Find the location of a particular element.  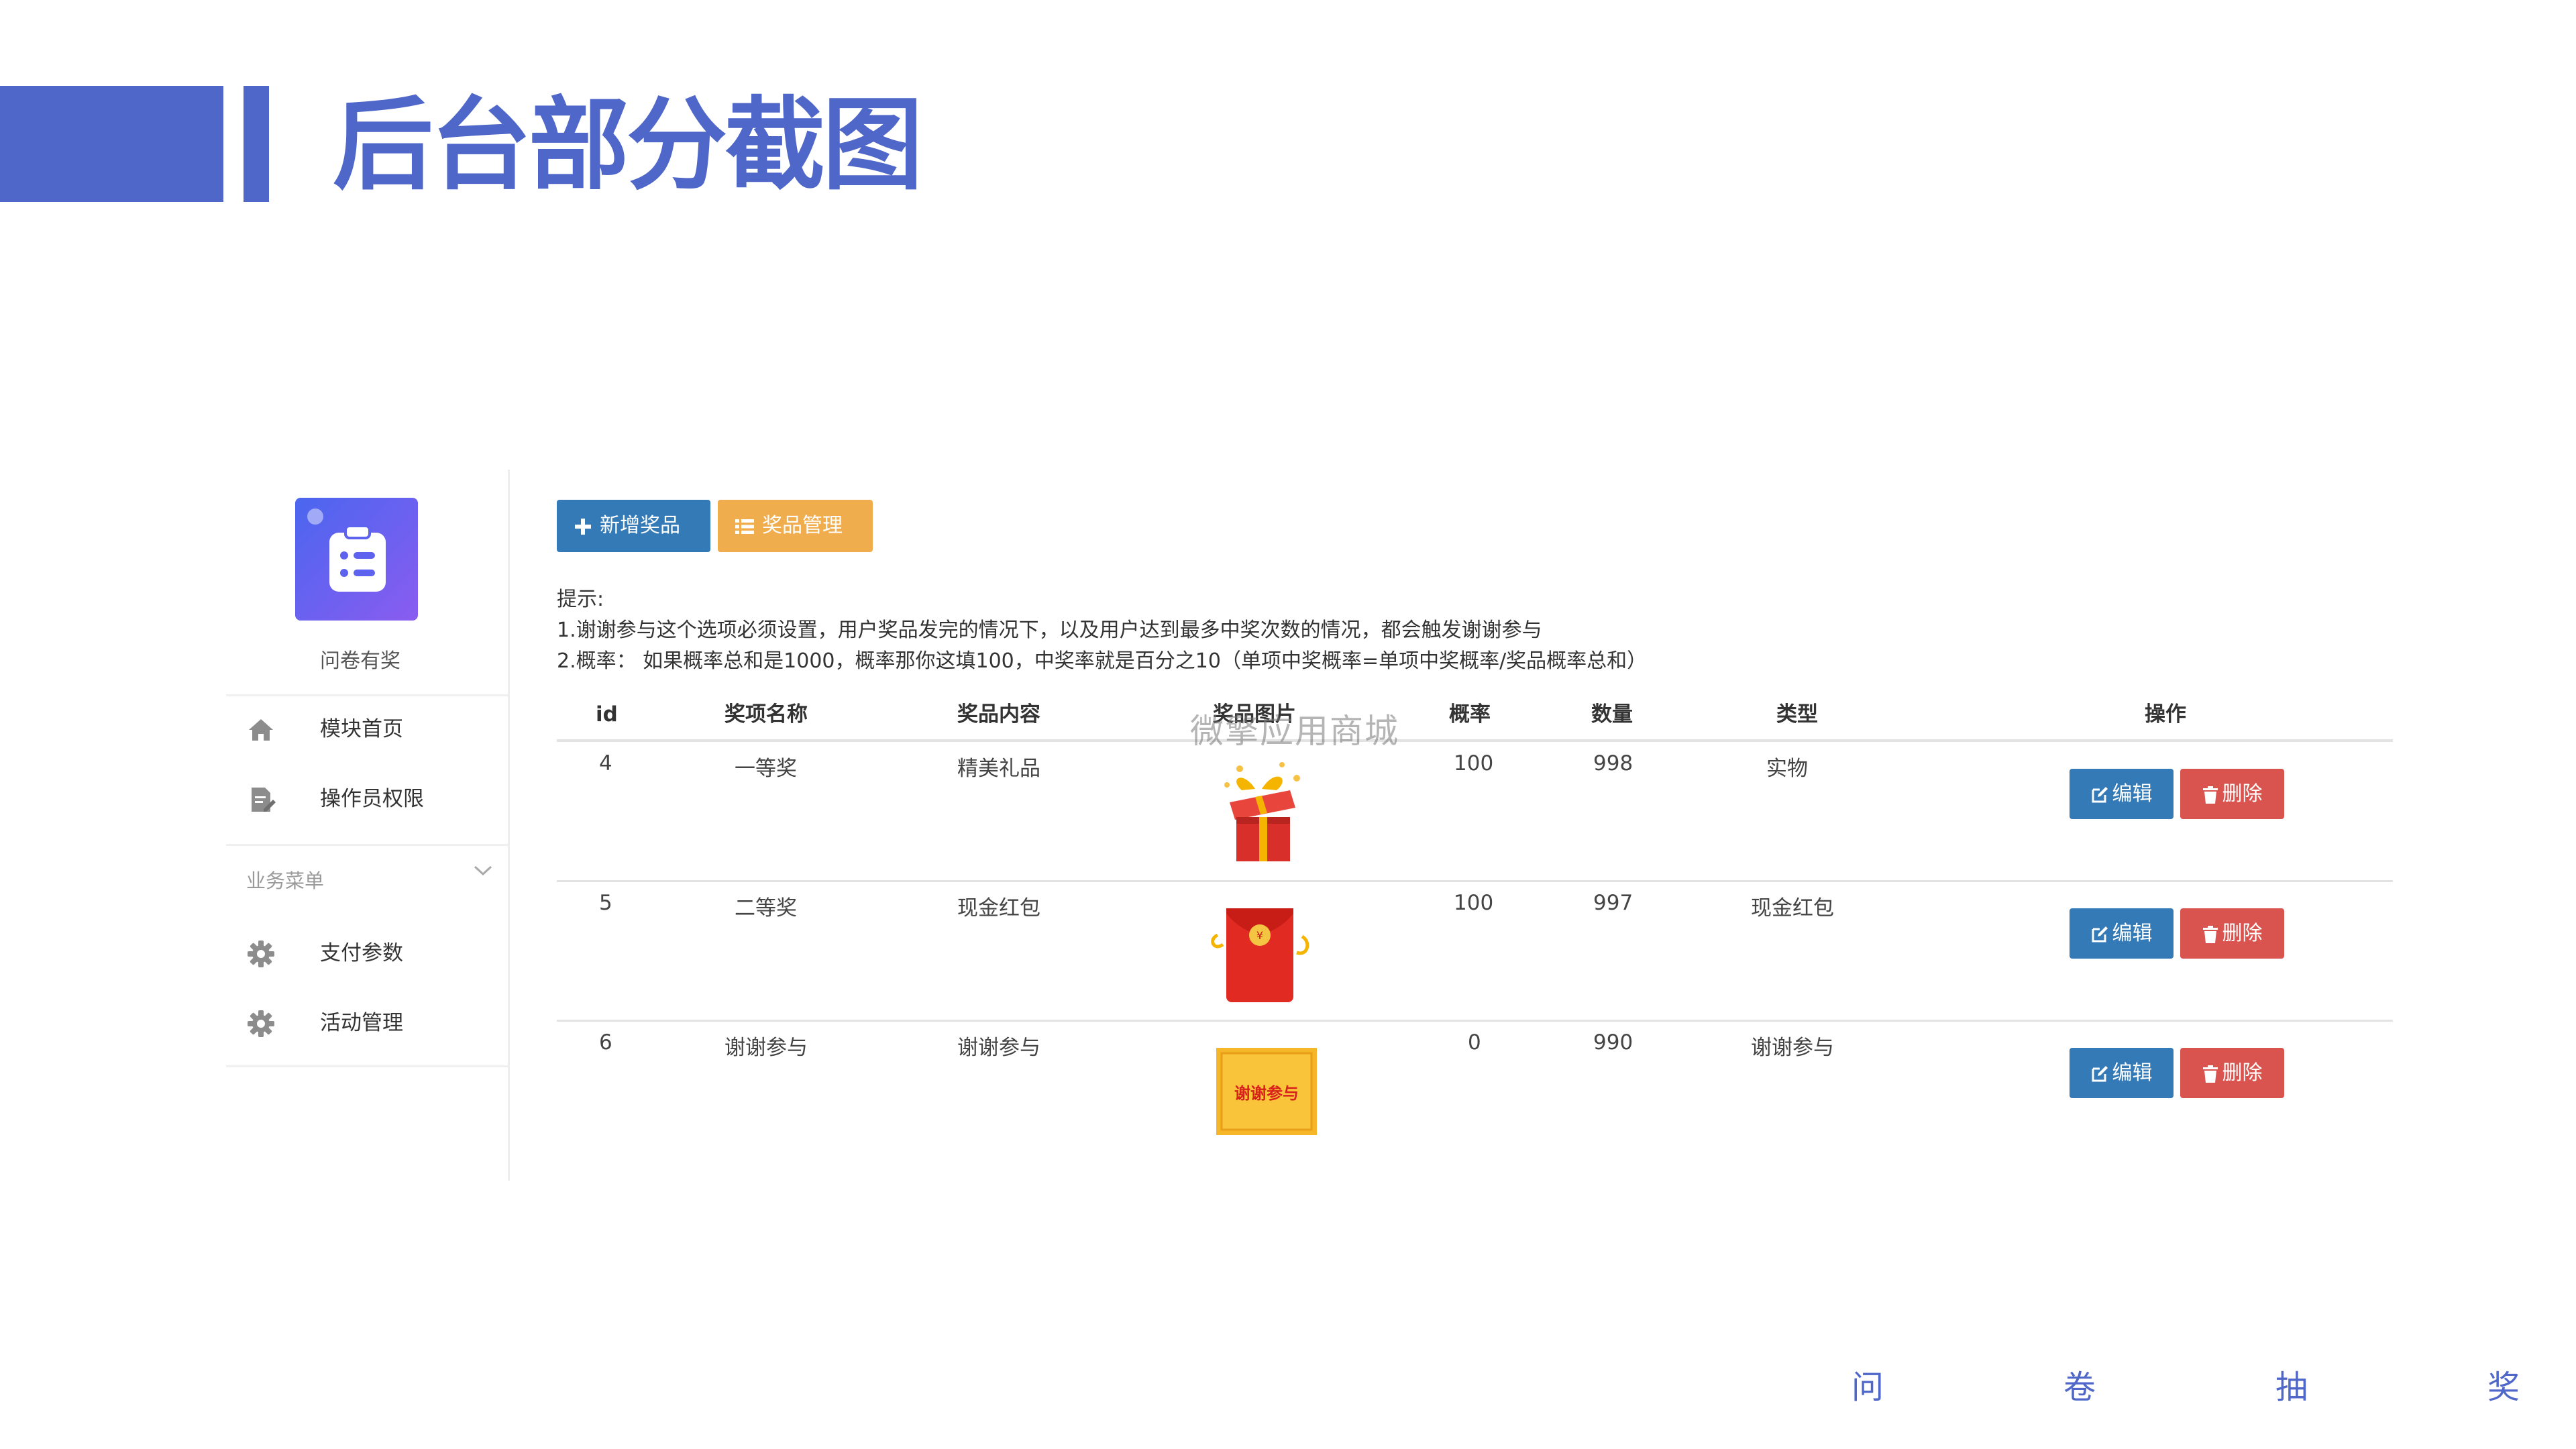

cell-id: 4 is located at coordinates (605, 763).